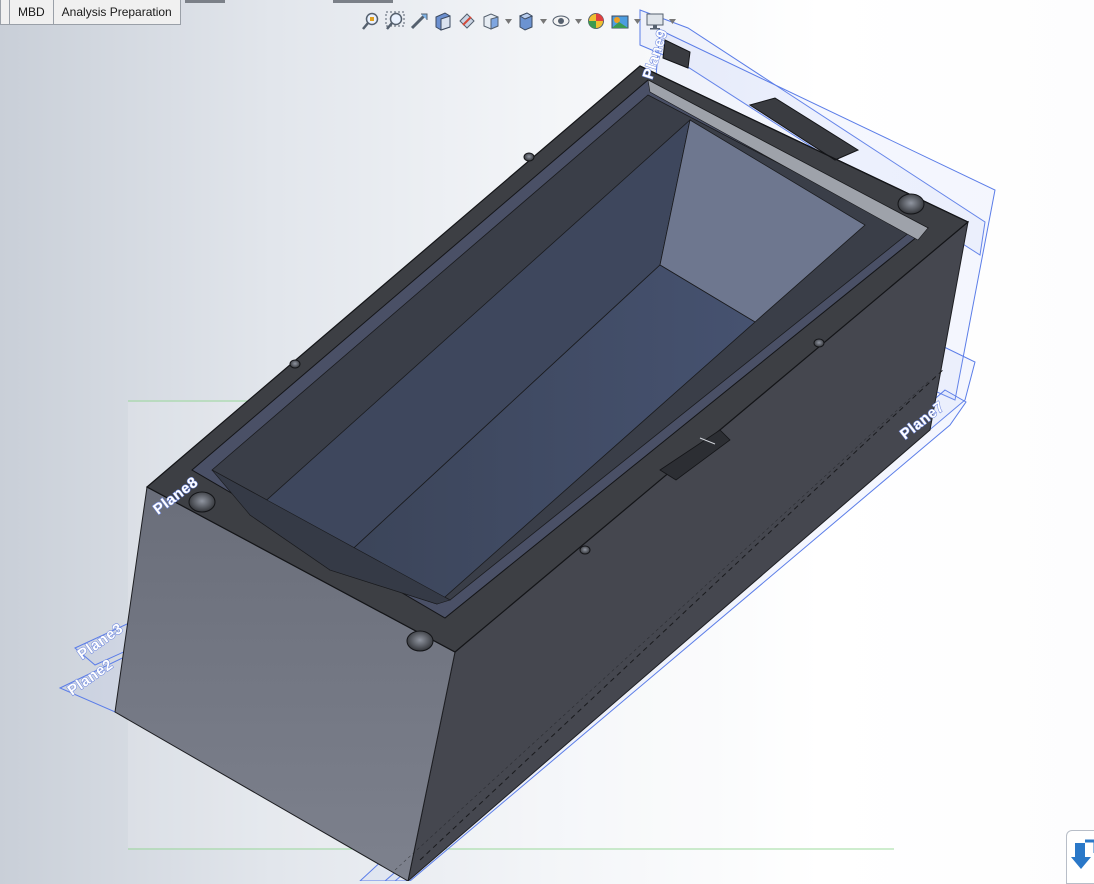 The width and height of the screenshot is (1094, 884). I want to click on window-top-strip, so click(205, 1).